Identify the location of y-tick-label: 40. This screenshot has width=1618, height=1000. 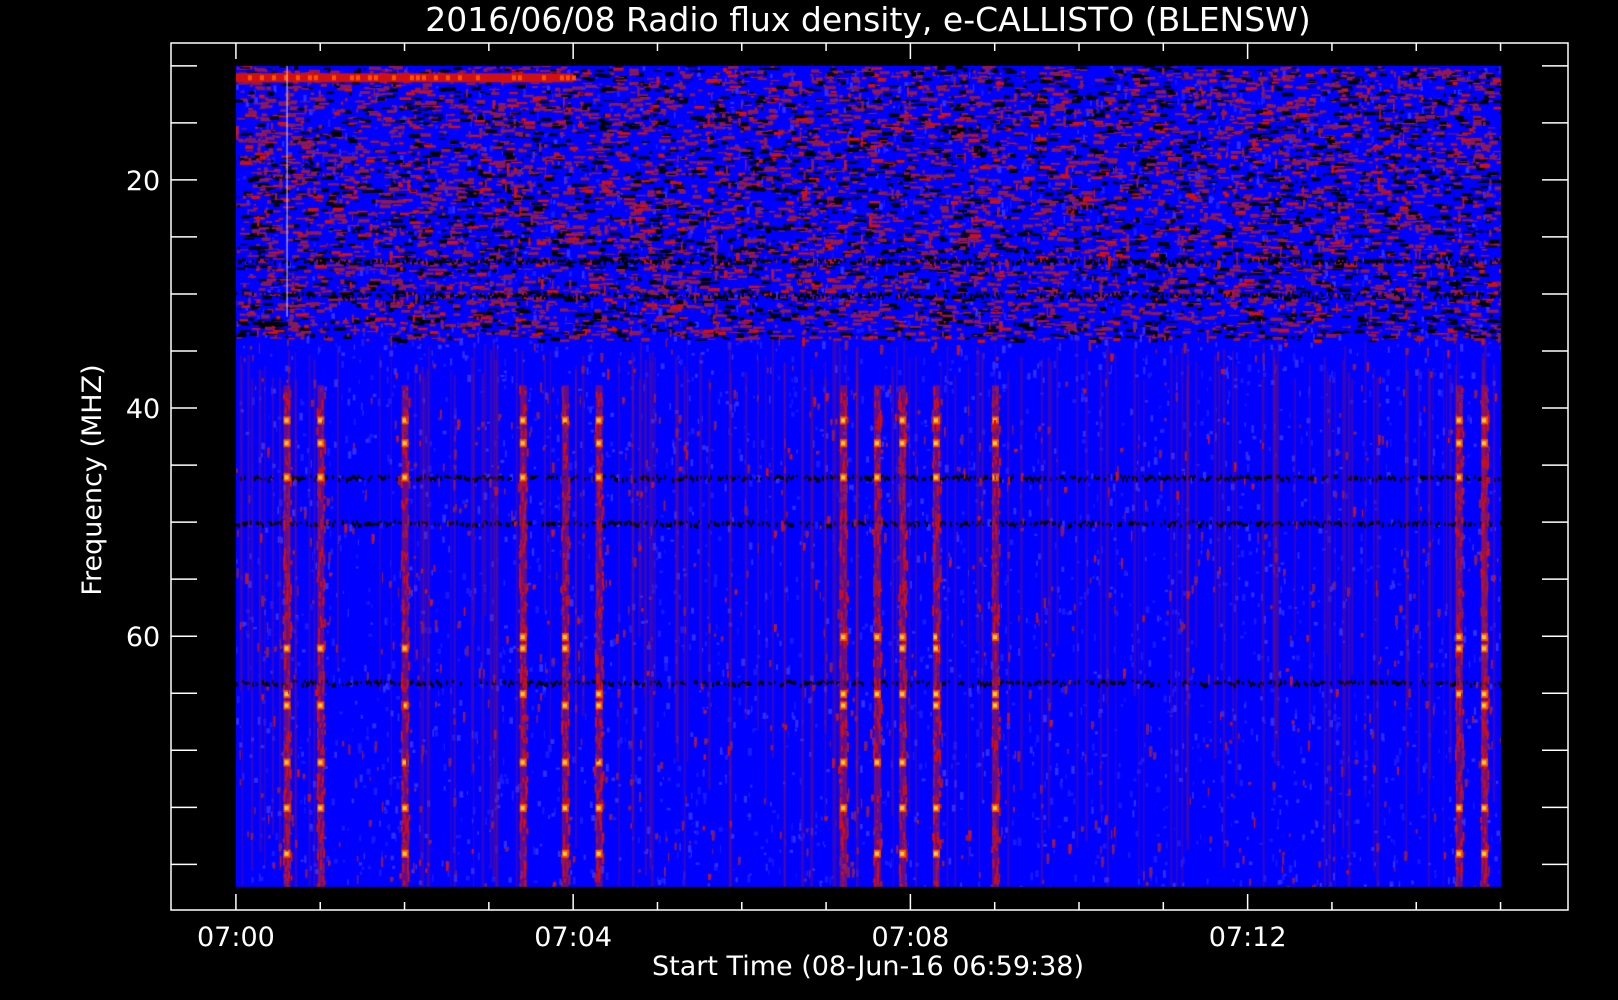
(143, 409).